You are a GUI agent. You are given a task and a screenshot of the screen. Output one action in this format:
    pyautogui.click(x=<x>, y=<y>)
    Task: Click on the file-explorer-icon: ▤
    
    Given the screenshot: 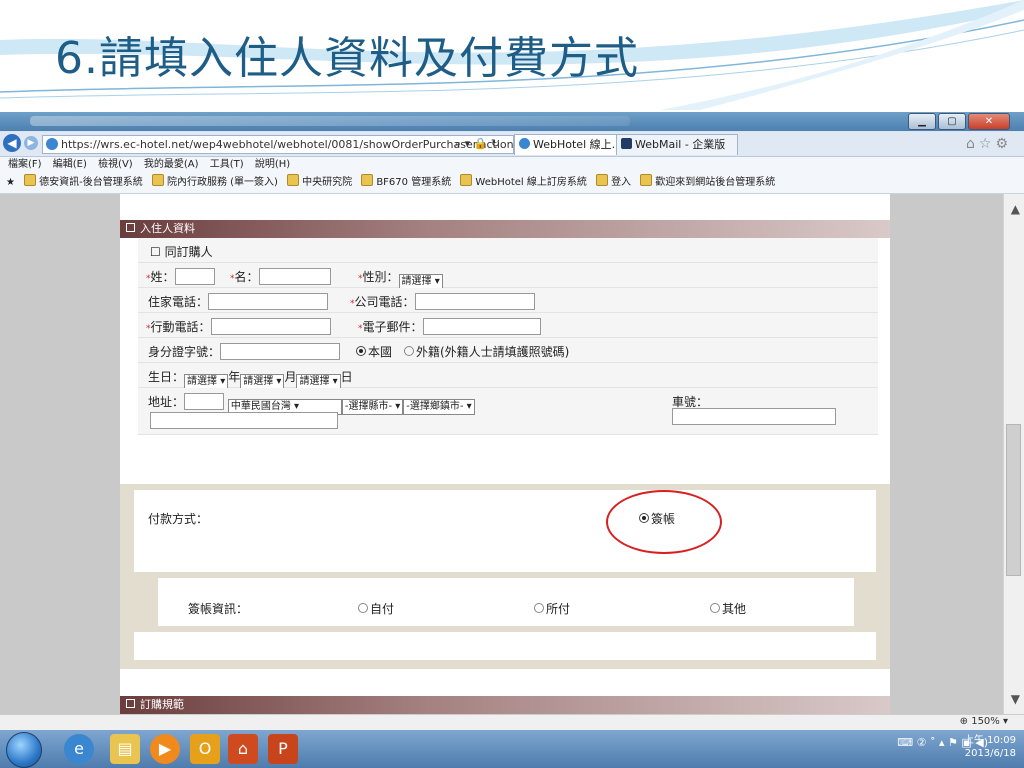 What is the action you would take?
    pyautogui.click(x=125, y=749)
    